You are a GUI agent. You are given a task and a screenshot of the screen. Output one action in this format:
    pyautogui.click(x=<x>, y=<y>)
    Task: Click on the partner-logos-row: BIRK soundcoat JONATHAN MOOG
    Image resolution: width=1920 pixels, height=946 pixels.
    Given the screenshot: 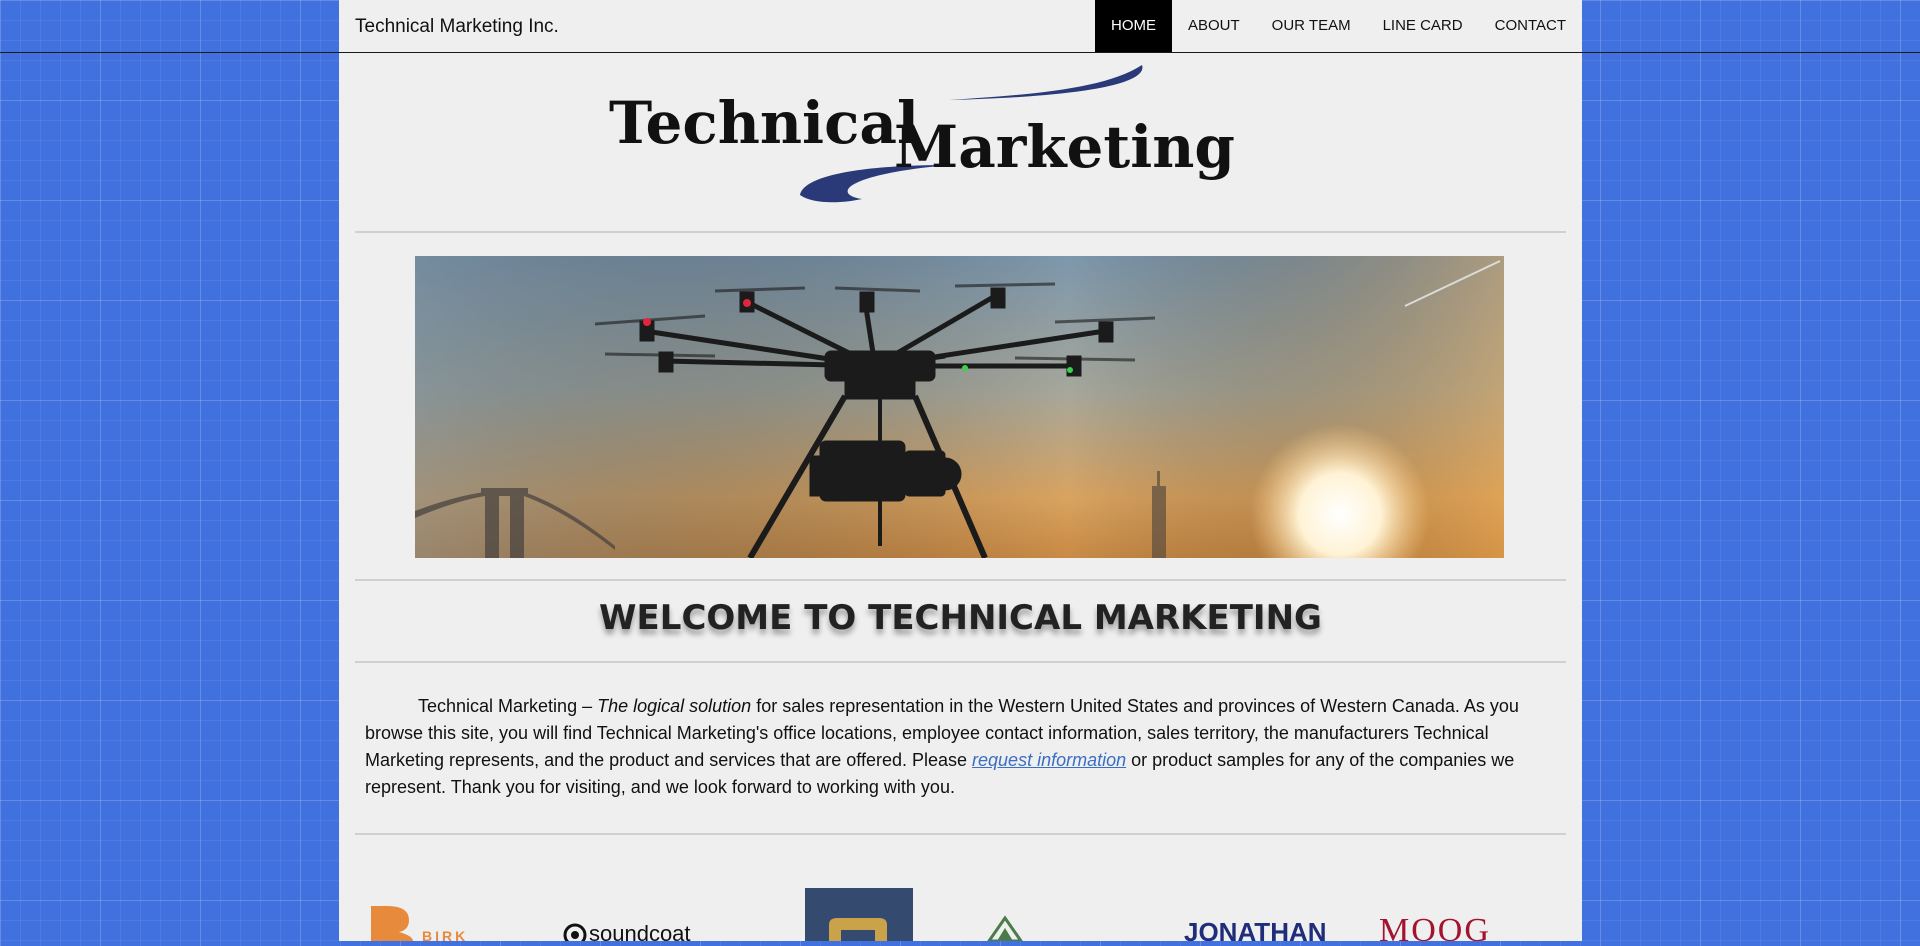 What is the action you would take?
    pyautogui.click(x=960, y=913)
    